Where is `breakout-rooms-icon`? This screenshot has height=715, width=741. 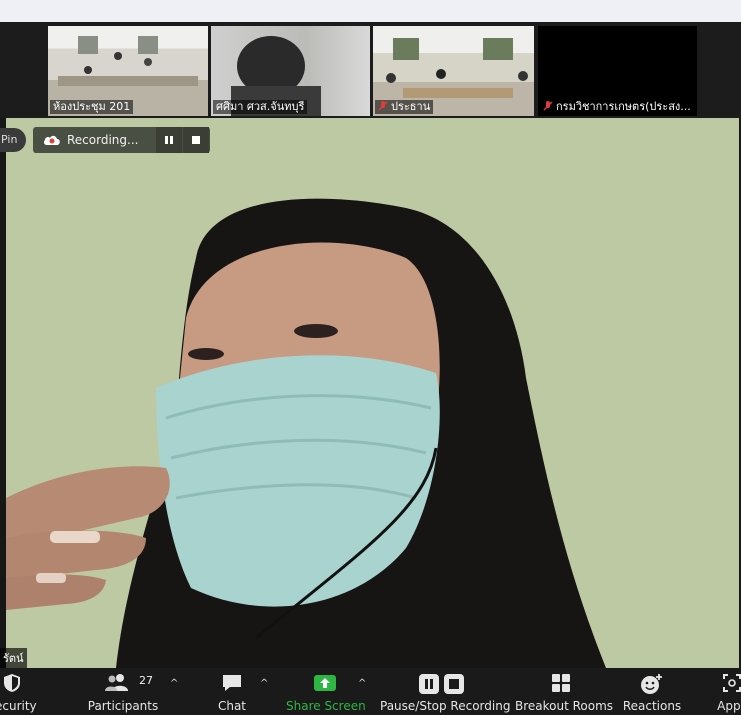 breakout-rooms-icon is located at coordinates (561, 683).